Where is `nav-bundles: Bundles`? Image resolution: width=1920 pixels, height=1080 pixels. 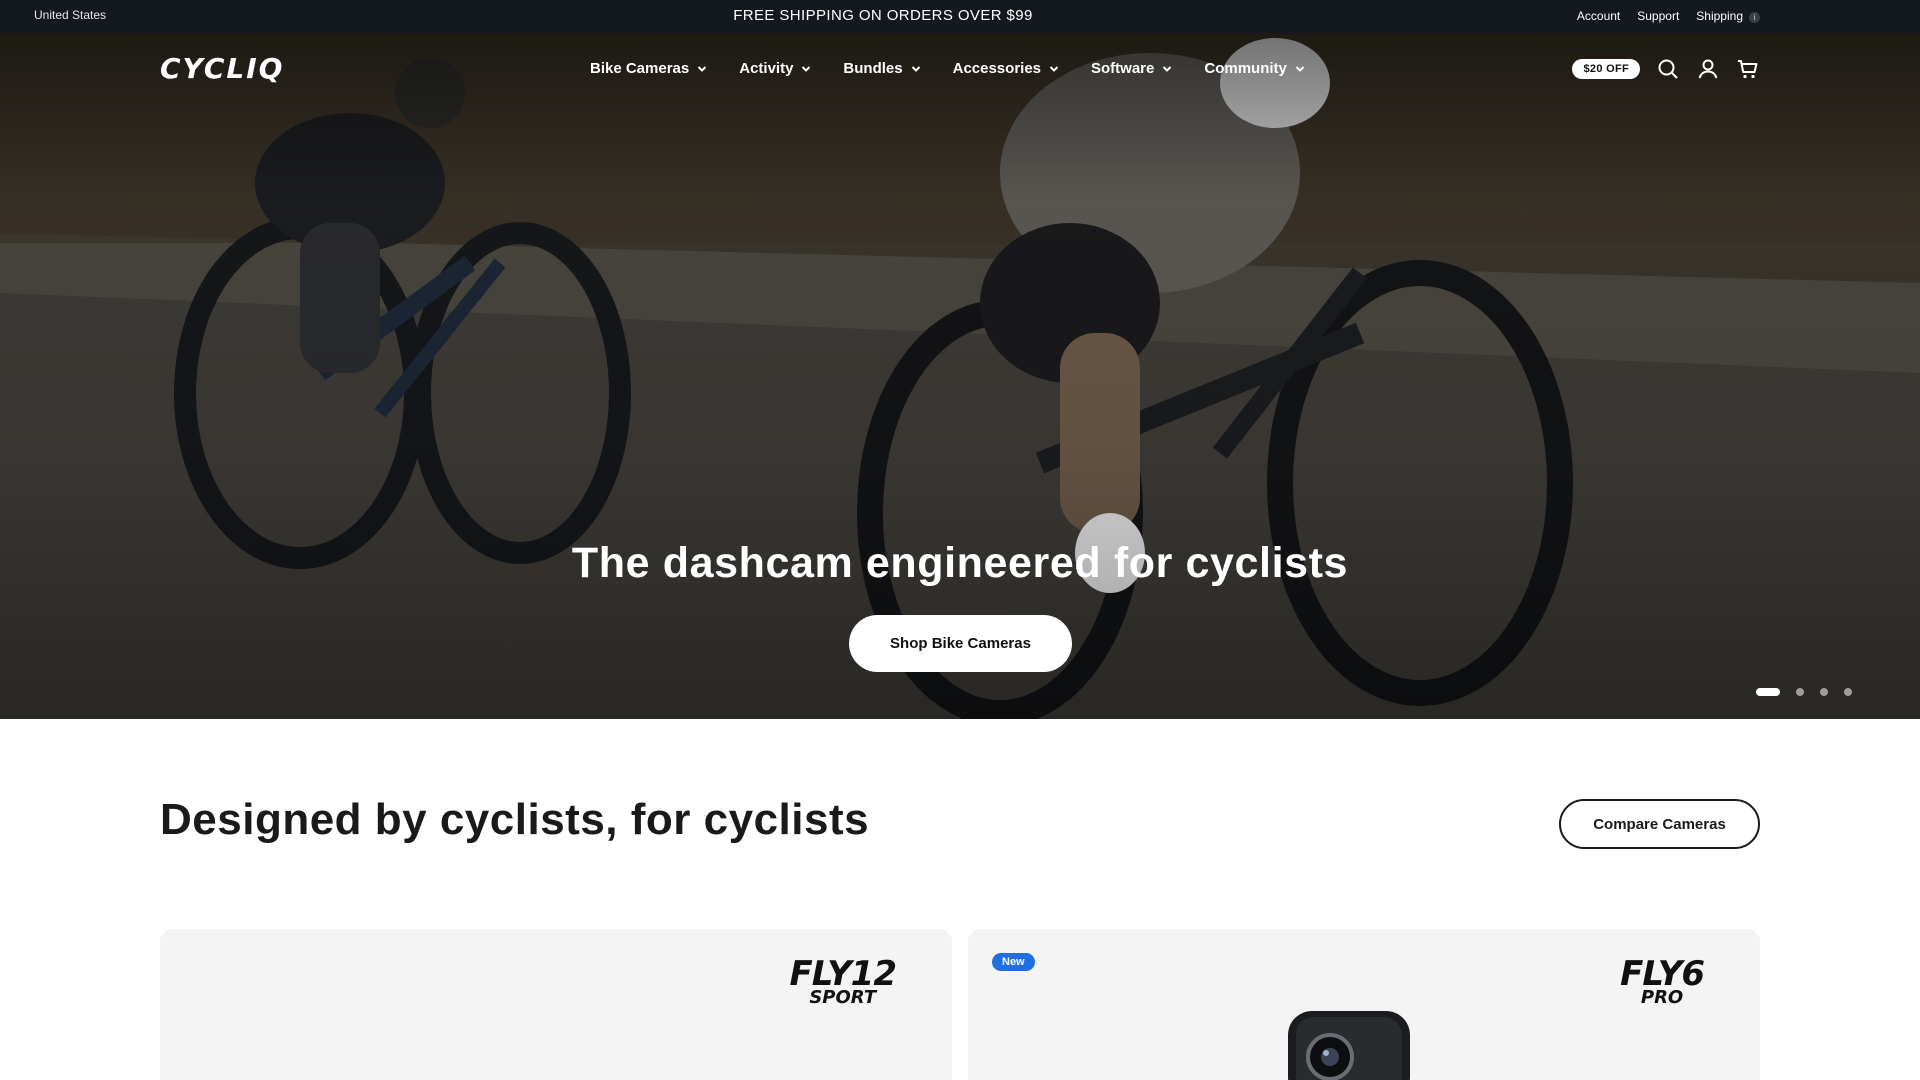
nav-bundles: Bundles is located at coordinates (881, 68).